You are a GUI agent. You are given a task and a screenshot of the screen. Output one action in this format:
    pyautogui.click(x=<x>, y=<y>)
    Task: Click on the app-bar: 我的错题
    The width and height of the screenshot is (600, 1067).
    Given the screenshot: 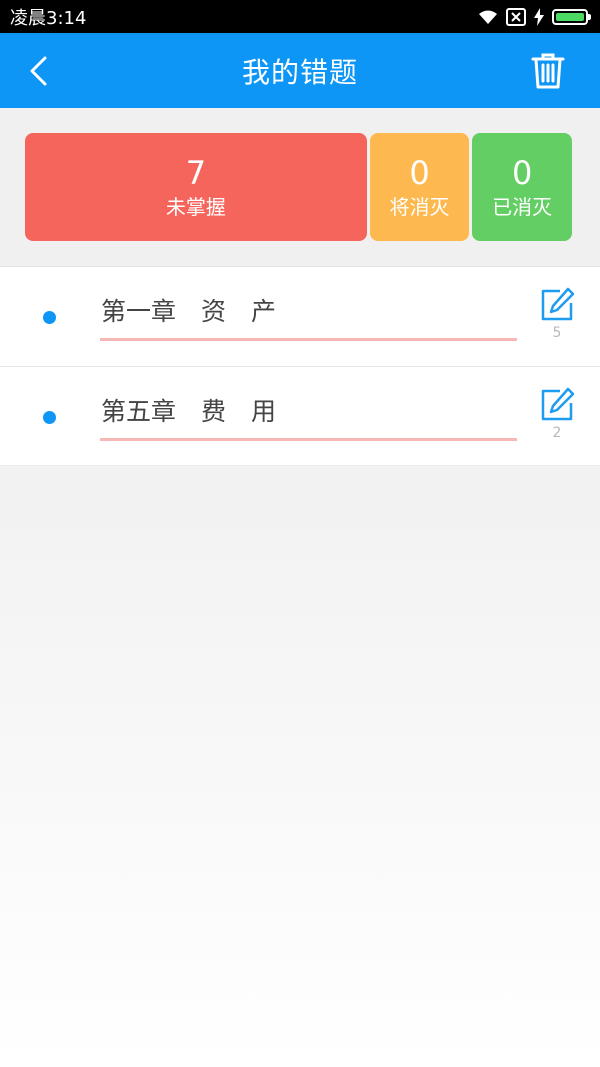 What is the action you would take?
    pyautogui.click(x=300, y=70)
    